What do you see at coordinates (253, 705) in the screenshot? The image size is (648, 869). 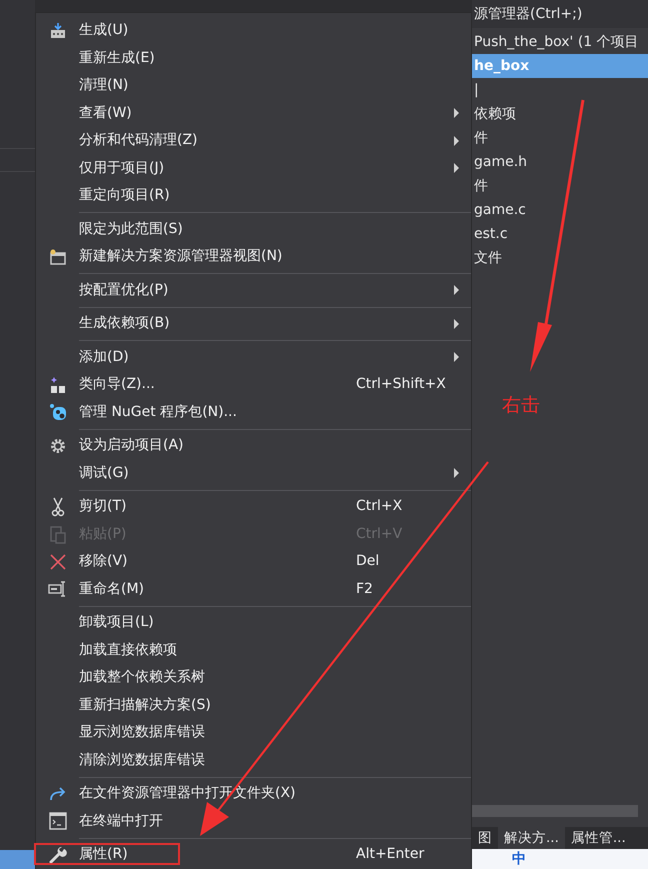 I see `menu-item: 重新扫描解决方案(S)` at bounding box center [253, 705].